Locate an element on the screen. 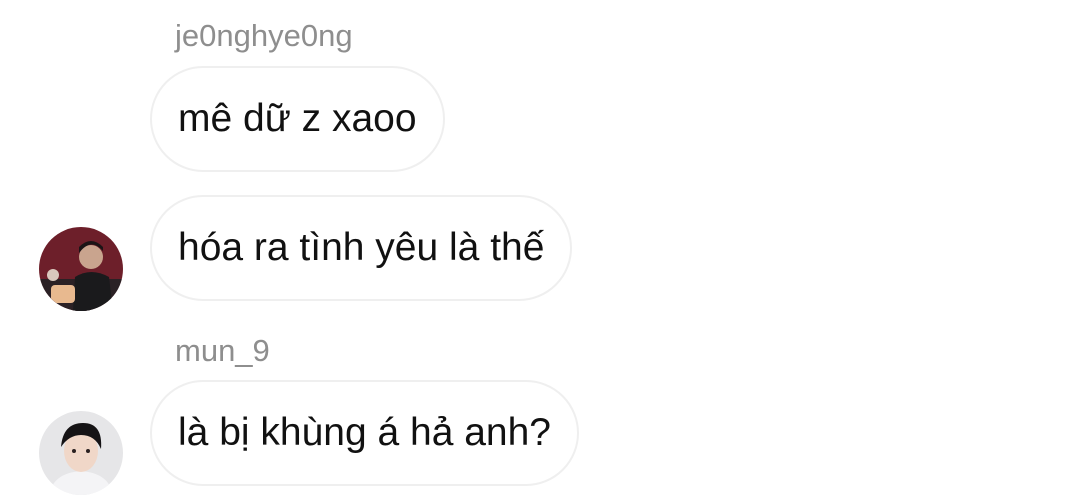 This screenshot has height=504, width=1080. message-bubble: hóa ra tình yêu là thế is located at coordinates (361, 248).